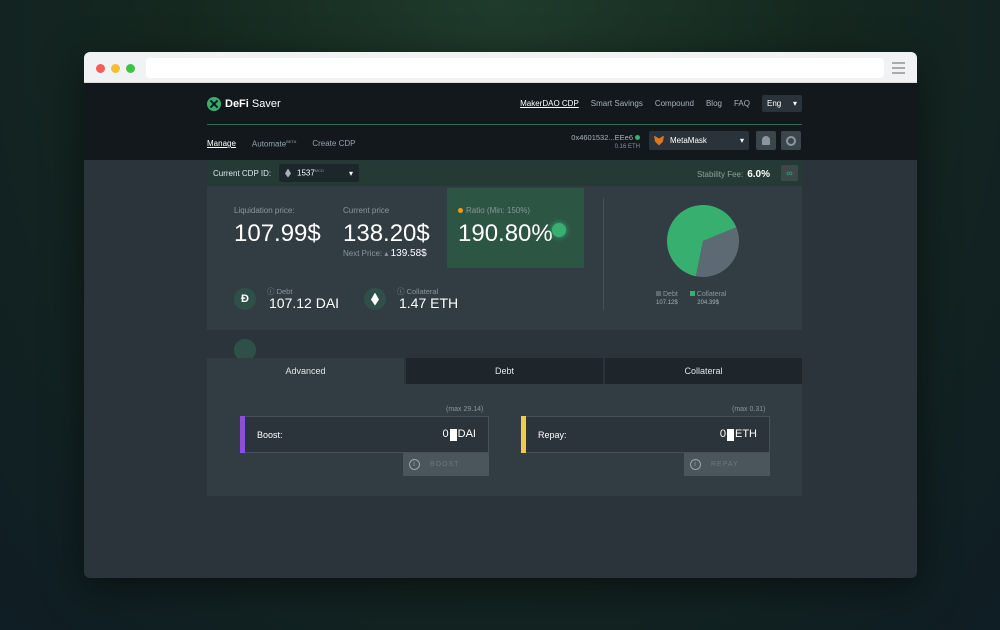  I want to click on debt-value: 107.12 DAI, so click(304, 303).